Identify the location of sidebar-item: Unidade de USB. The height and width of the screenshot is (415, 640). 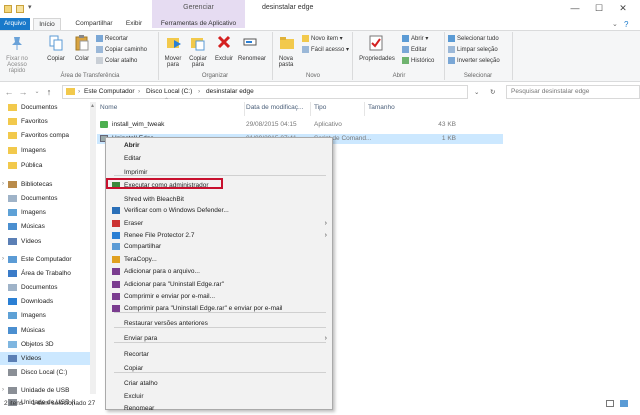
(48, 391).